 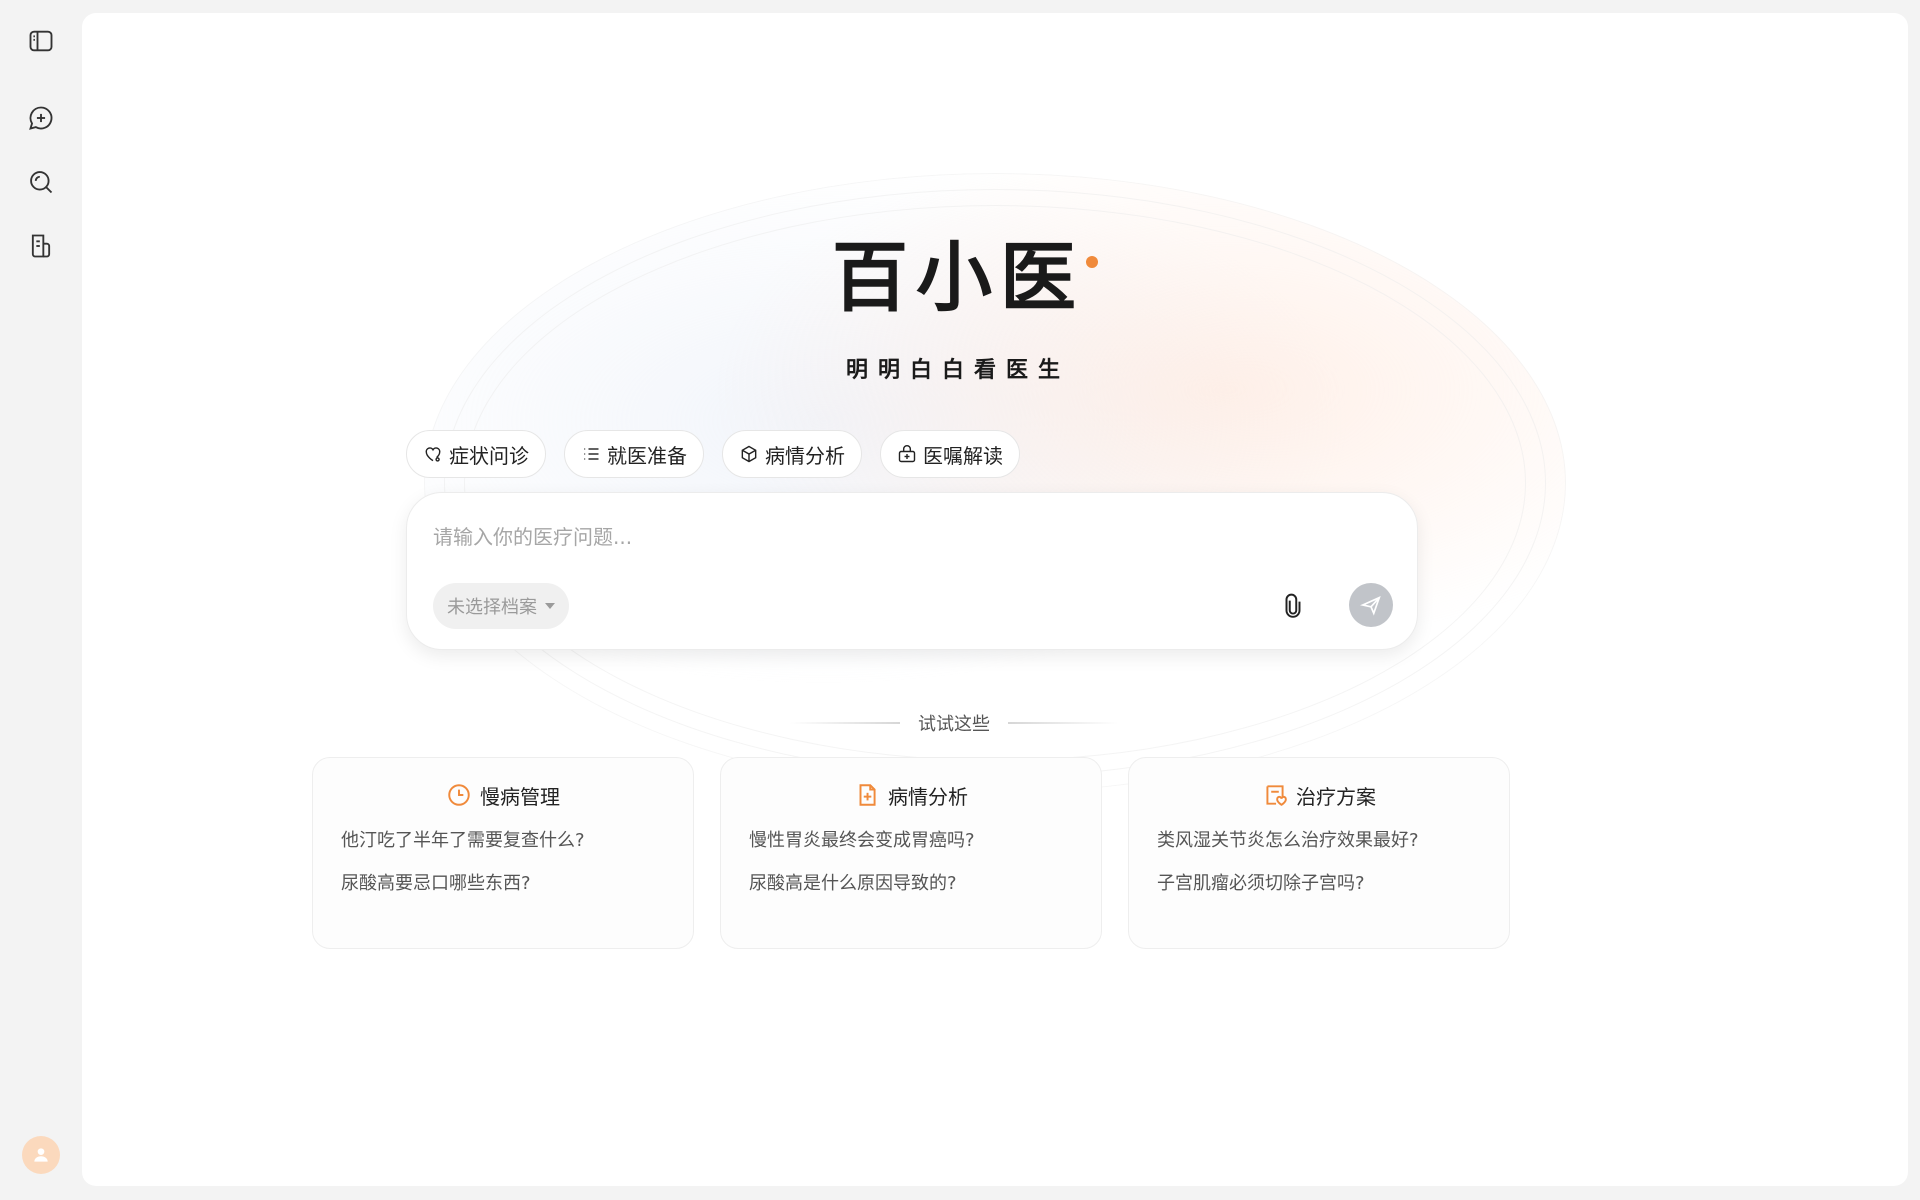 I want to click on question-input-box: 未选择档案, so click(x=912, y=571).